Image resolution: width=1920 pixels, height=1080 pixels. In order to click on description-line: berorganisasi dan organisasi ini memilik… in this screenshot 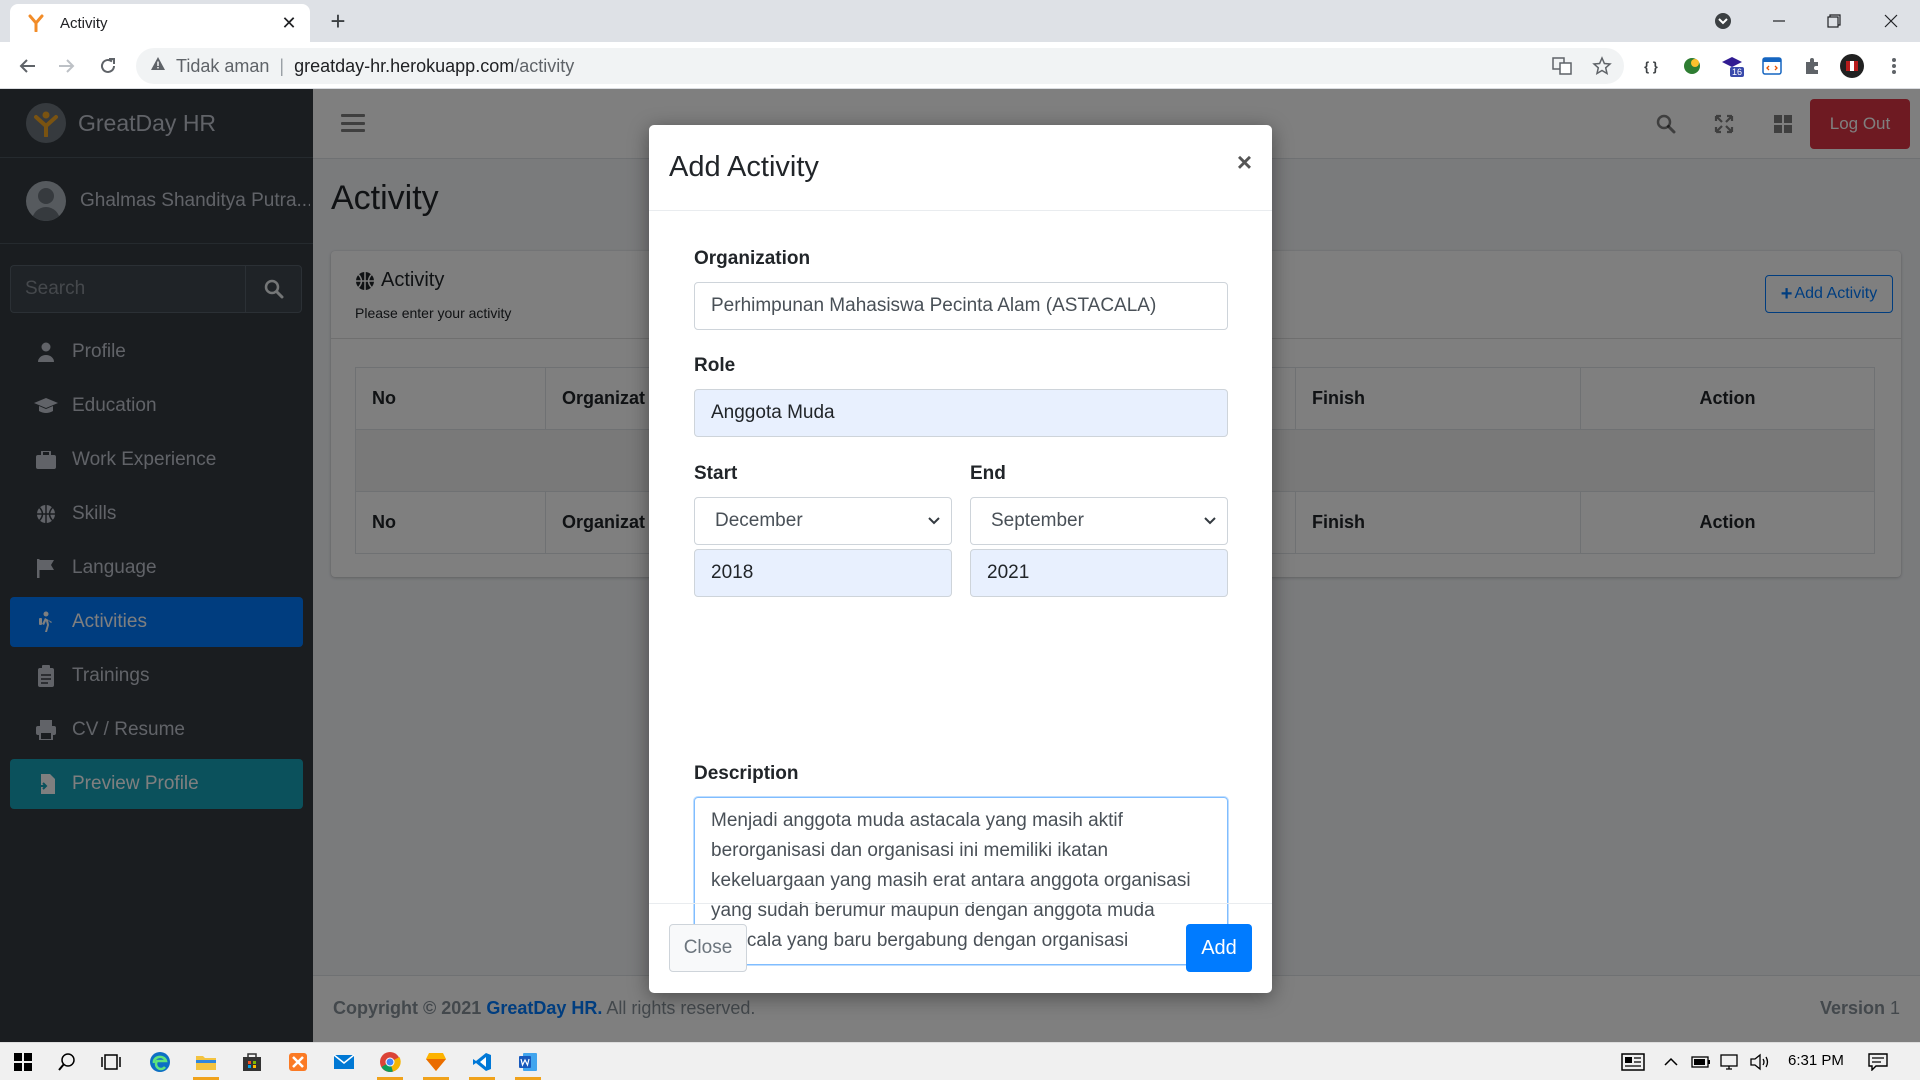, I will do `click(910, 850)`.